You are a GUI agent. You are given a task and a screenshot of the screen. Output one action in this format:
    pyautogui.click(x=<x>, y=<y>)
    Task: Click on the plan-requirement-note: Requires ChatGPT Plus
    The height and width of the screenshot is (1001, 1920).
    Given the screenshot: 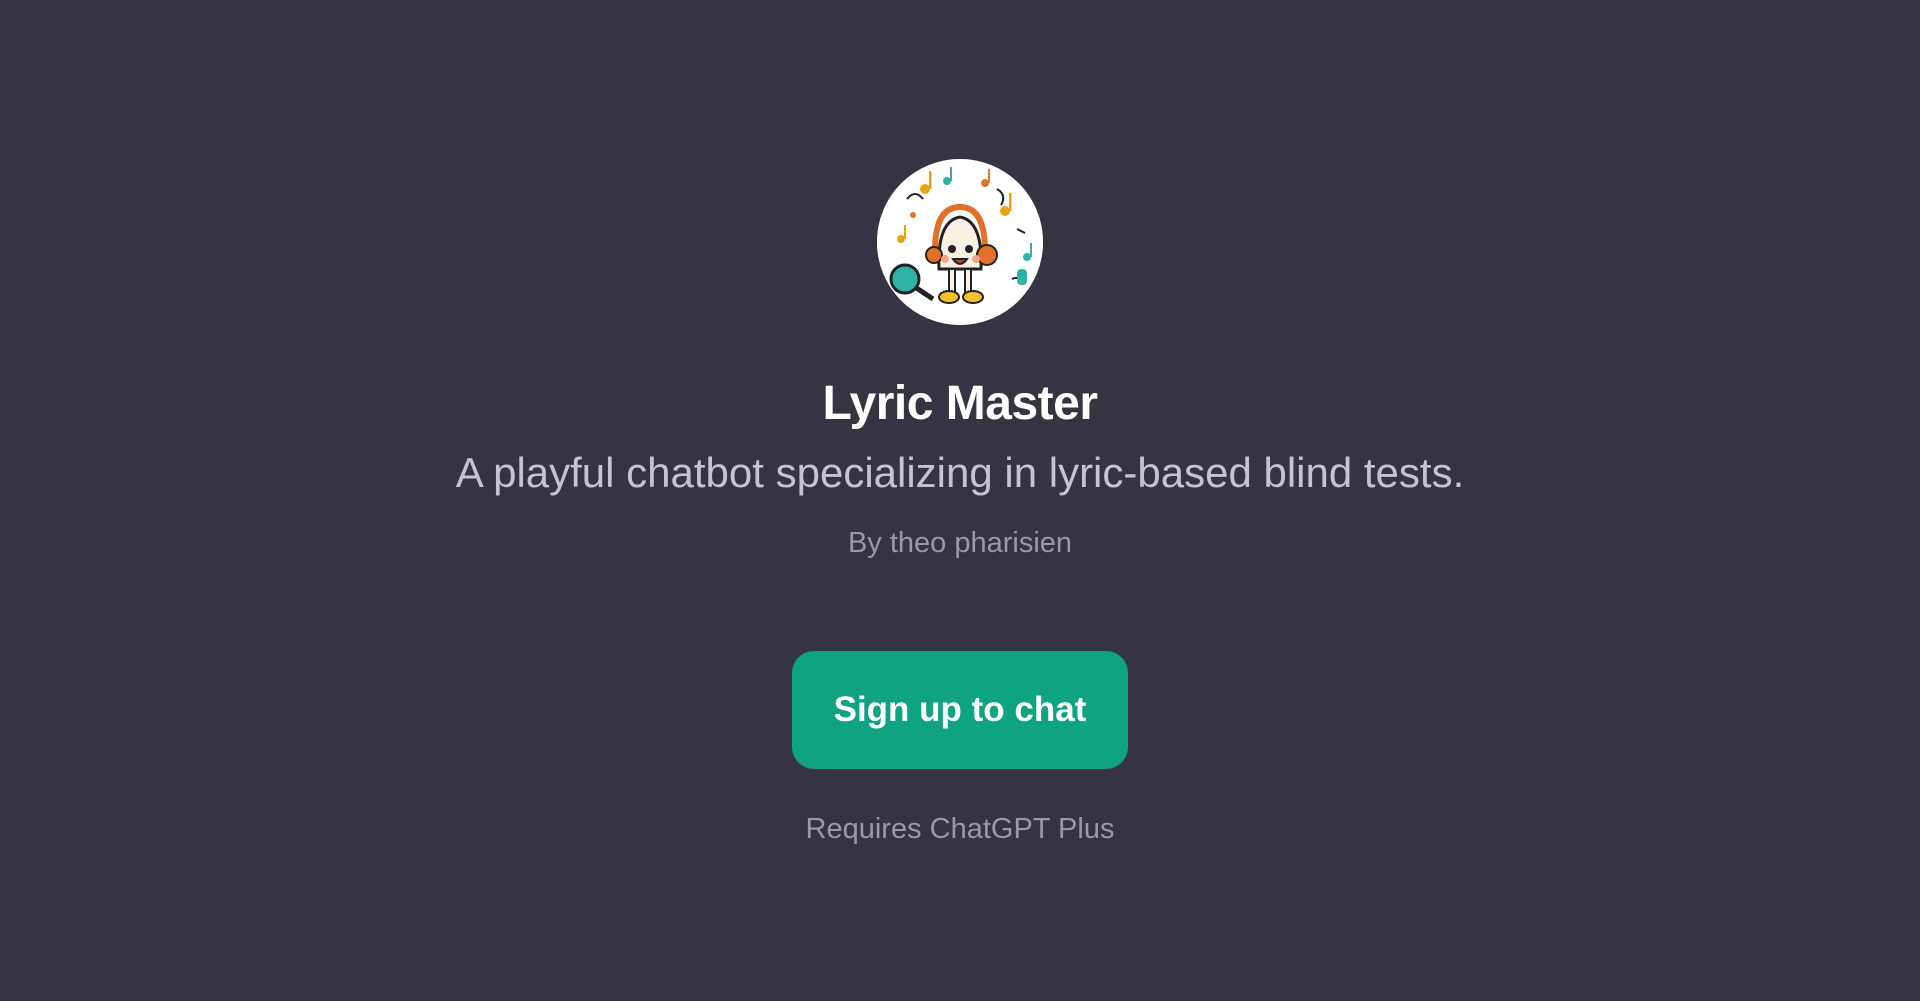 What is the action you would take?
    pyautogui.click(x=960, y=829)
    